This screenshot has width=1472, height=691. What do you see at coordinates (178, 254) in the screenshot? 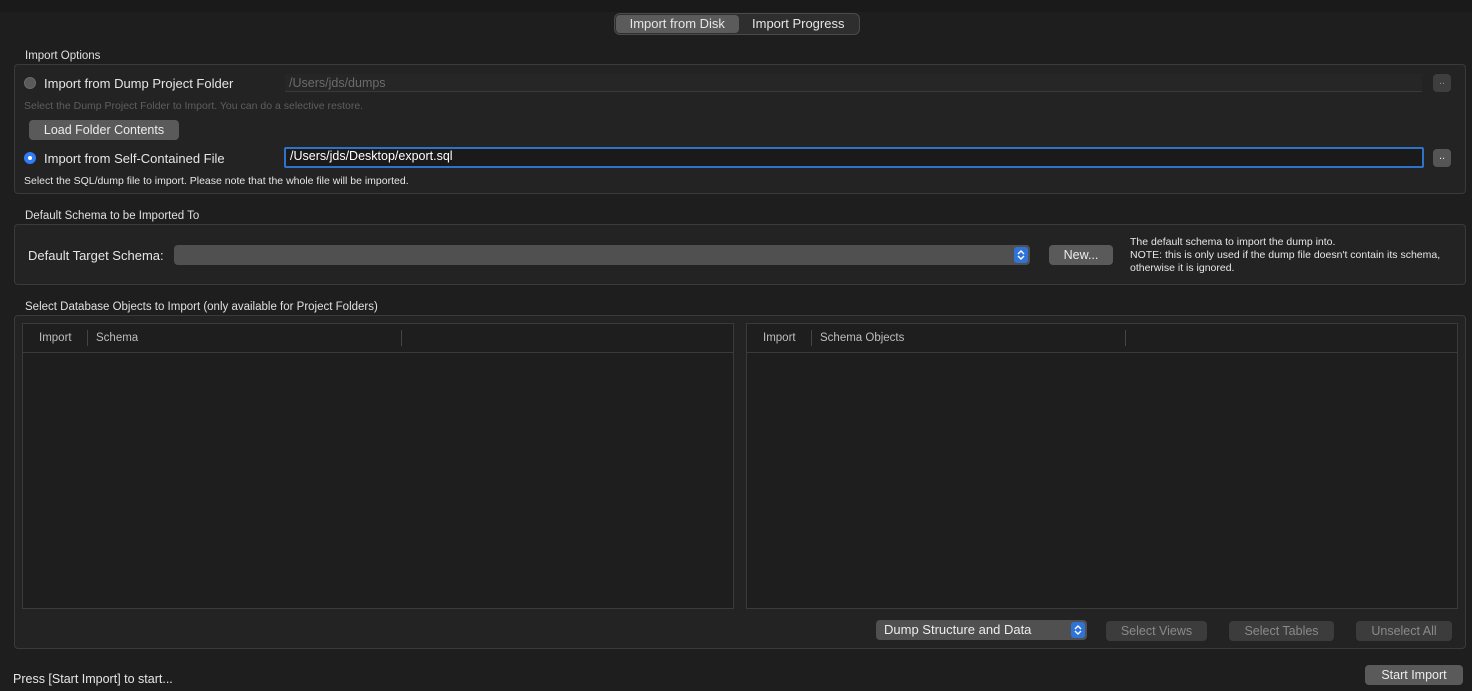
I see `default-target-schema-value` at bounding box center [178, 254].